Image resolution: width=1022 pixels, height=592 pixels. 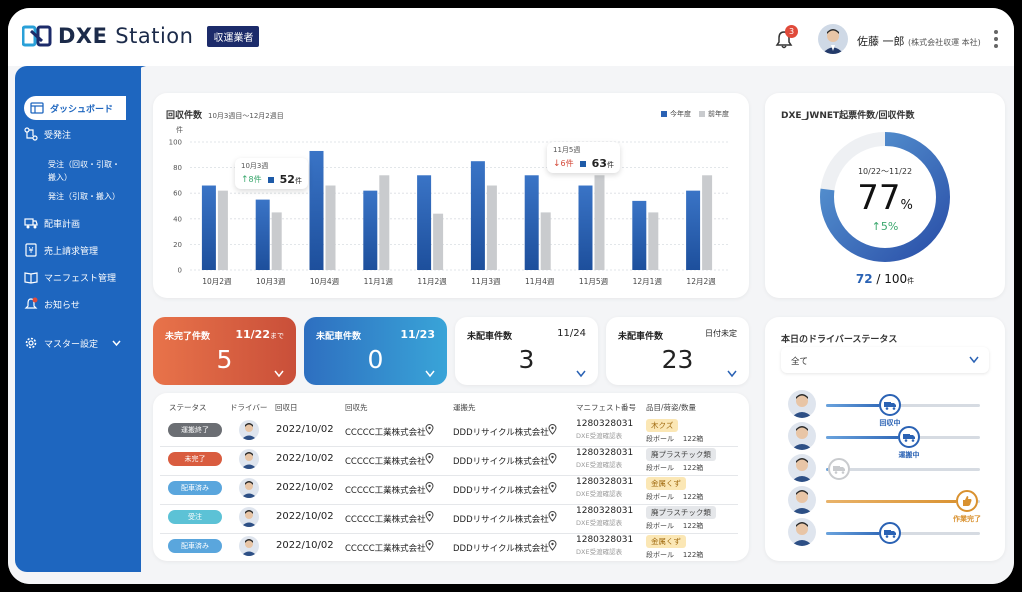 What do you see at coordinates (486, 281) in the screenshot?
I see `x-tick-label: 11月3週` at bounding box center [486, 281].